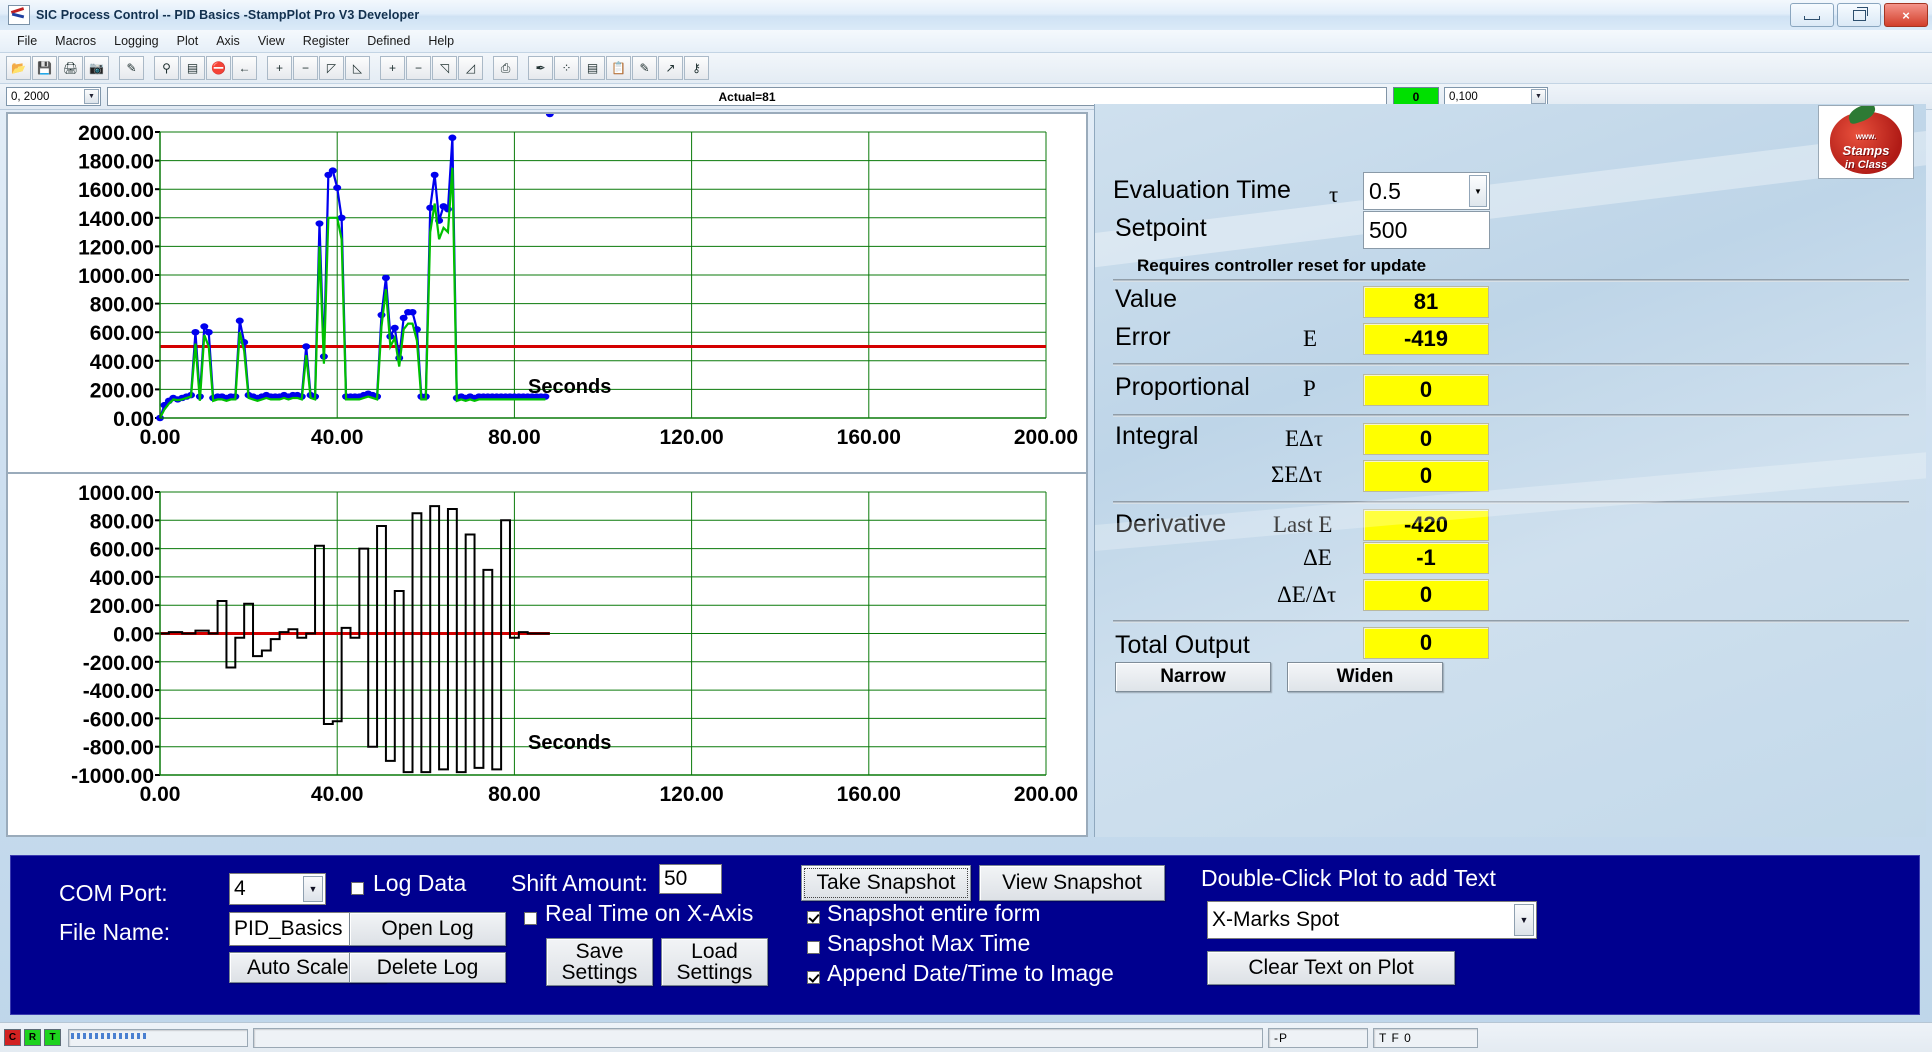  What do you see at coordinates (714, 962) in the screenshot?
I see `load-settings-button: Load Settings` at bounding box center [714, 962].